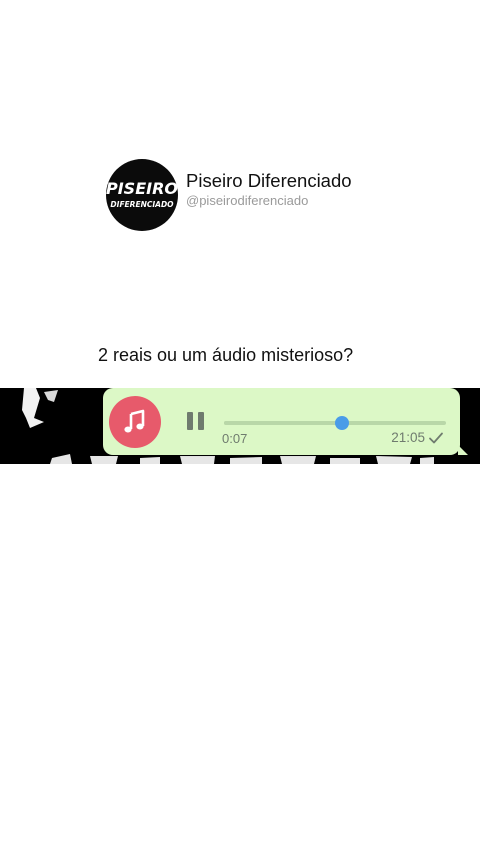 The height and width of the screenshot is (854, 480). I want to click on audio-message-bubble: 0:07 21:05, so click(285, 421).